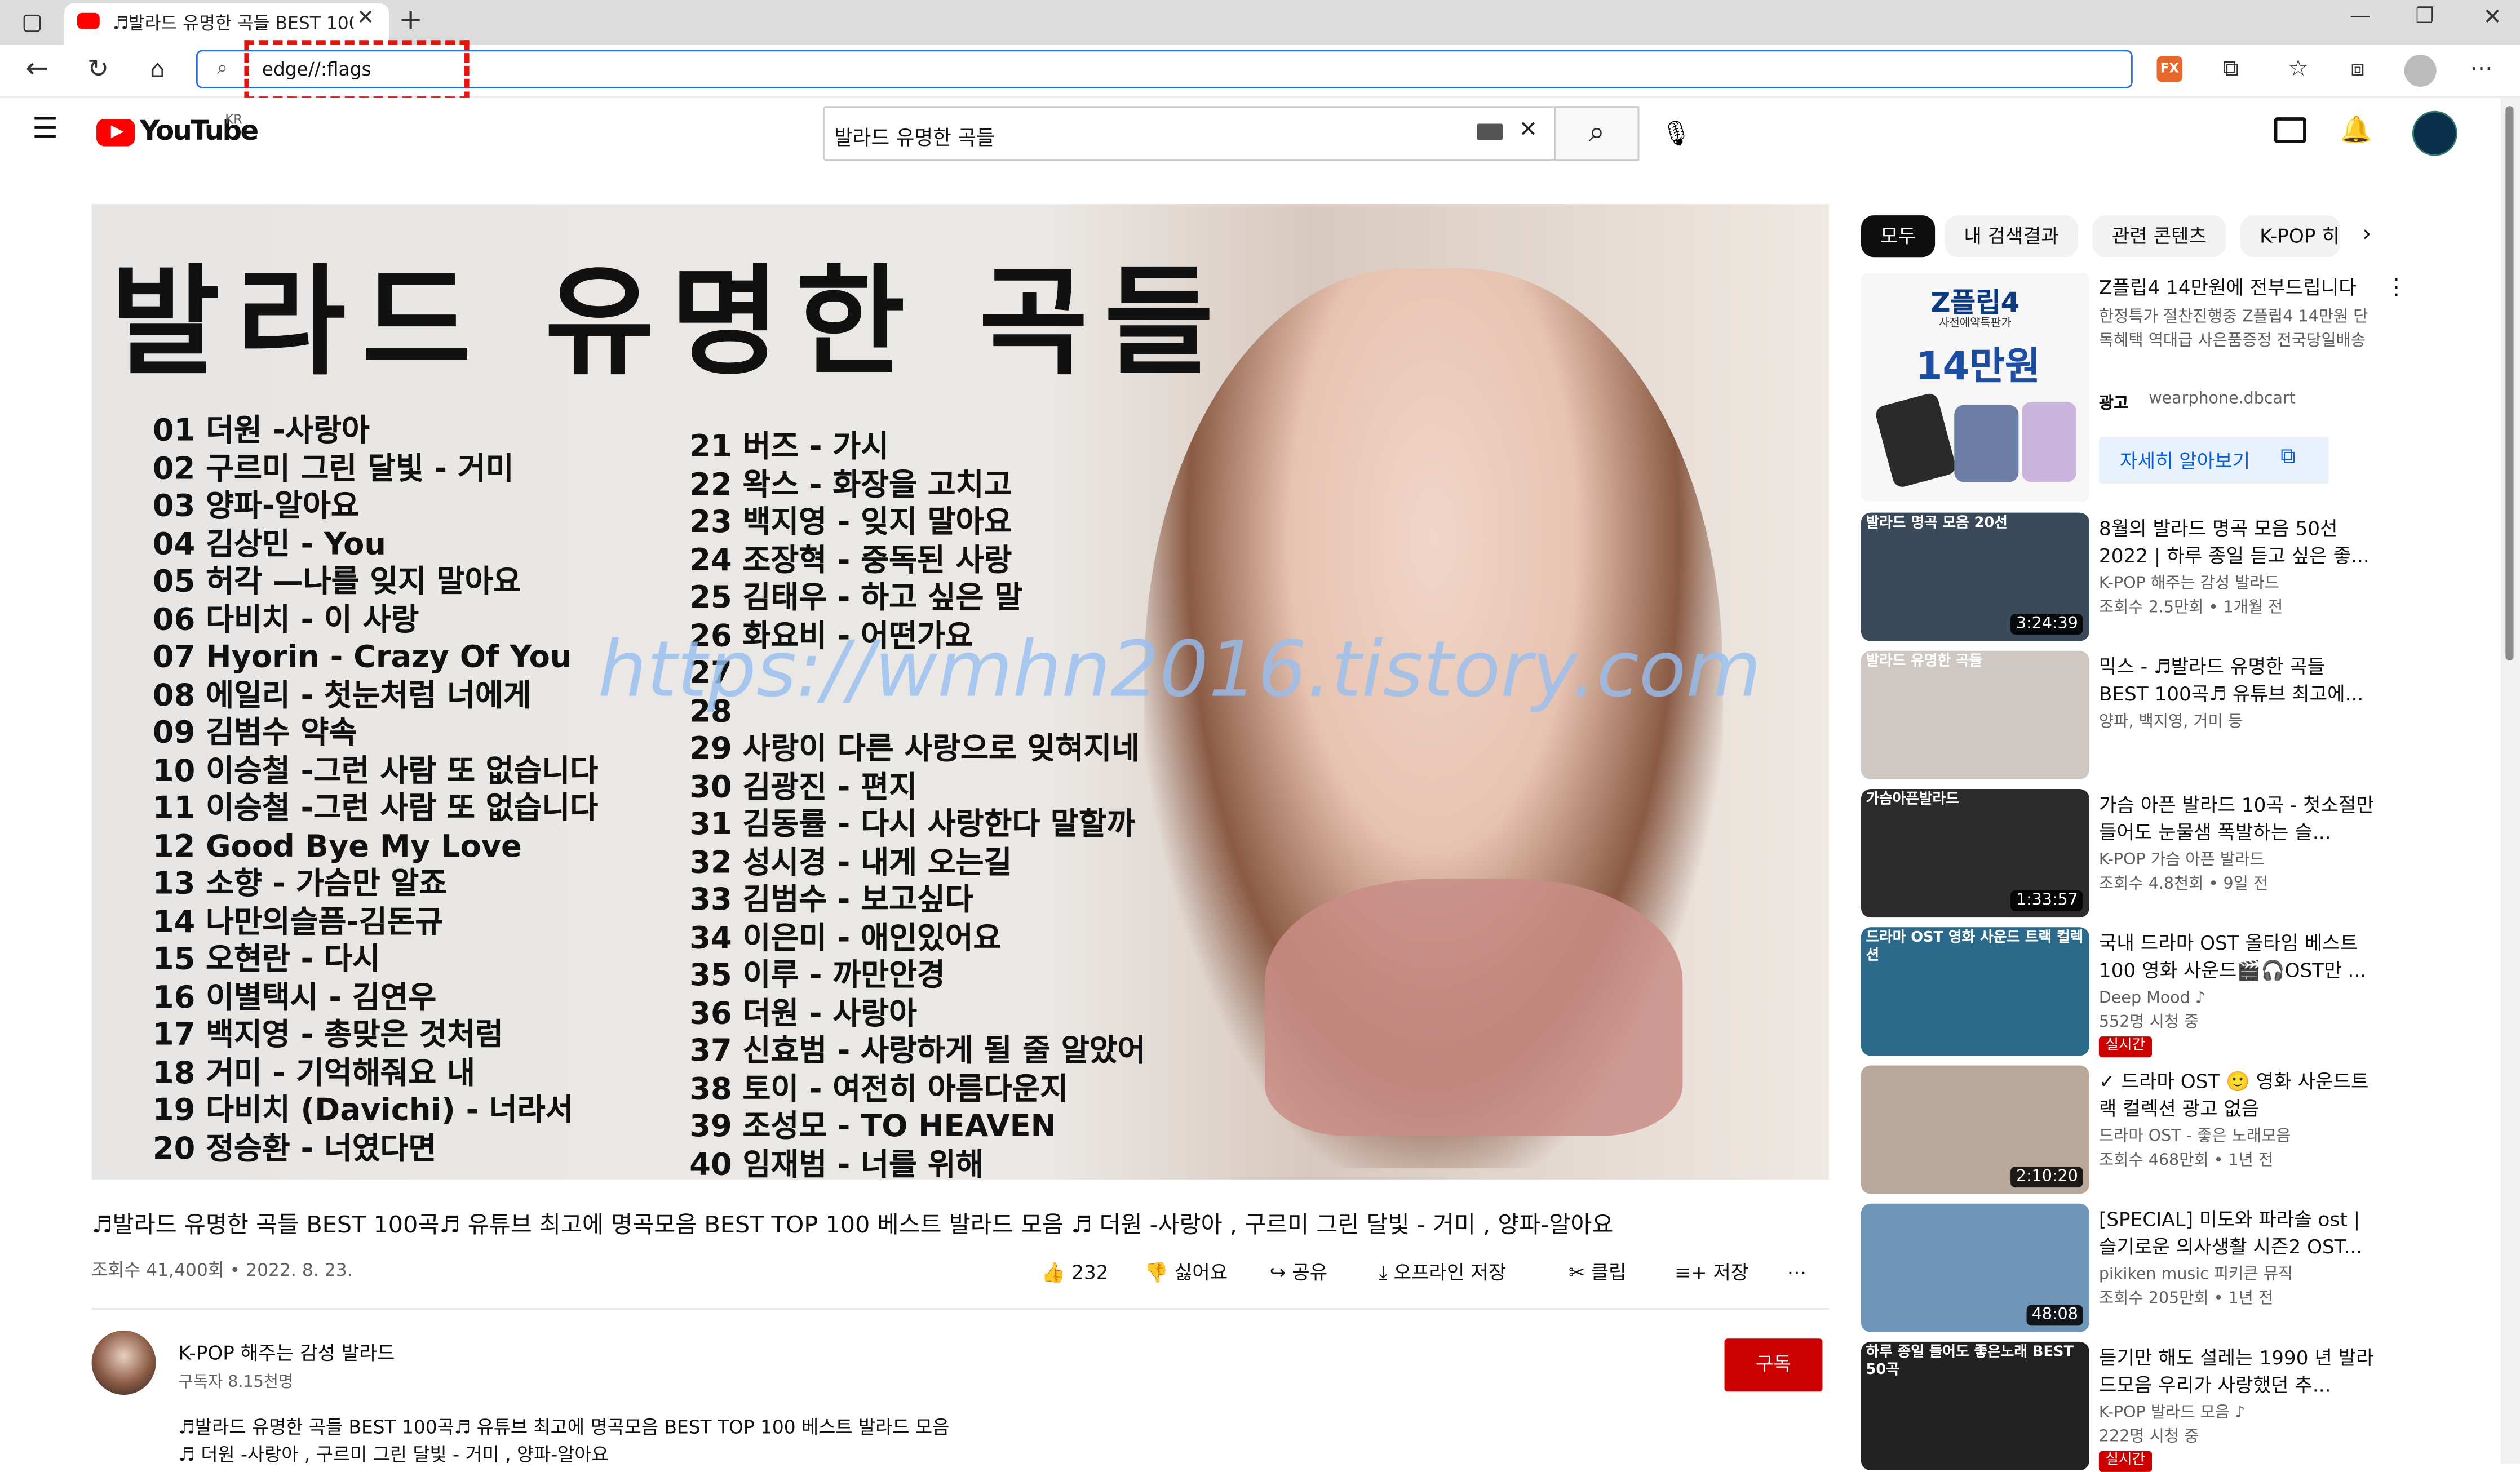  What do you see at coordinates (2481, 69) in the screenshot?
I see `more-menu-icon: ⋯` at bounding box center [2481, 69].